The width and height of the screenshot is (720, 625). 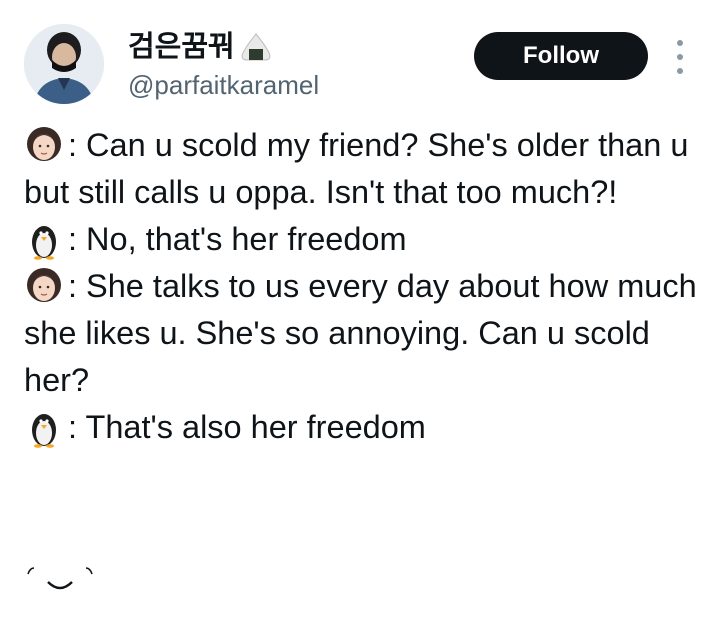 What do you see at coordinates (256, 47) in the screenshot?
I see `rice-ball-icon` at bounding box center [256, 47].